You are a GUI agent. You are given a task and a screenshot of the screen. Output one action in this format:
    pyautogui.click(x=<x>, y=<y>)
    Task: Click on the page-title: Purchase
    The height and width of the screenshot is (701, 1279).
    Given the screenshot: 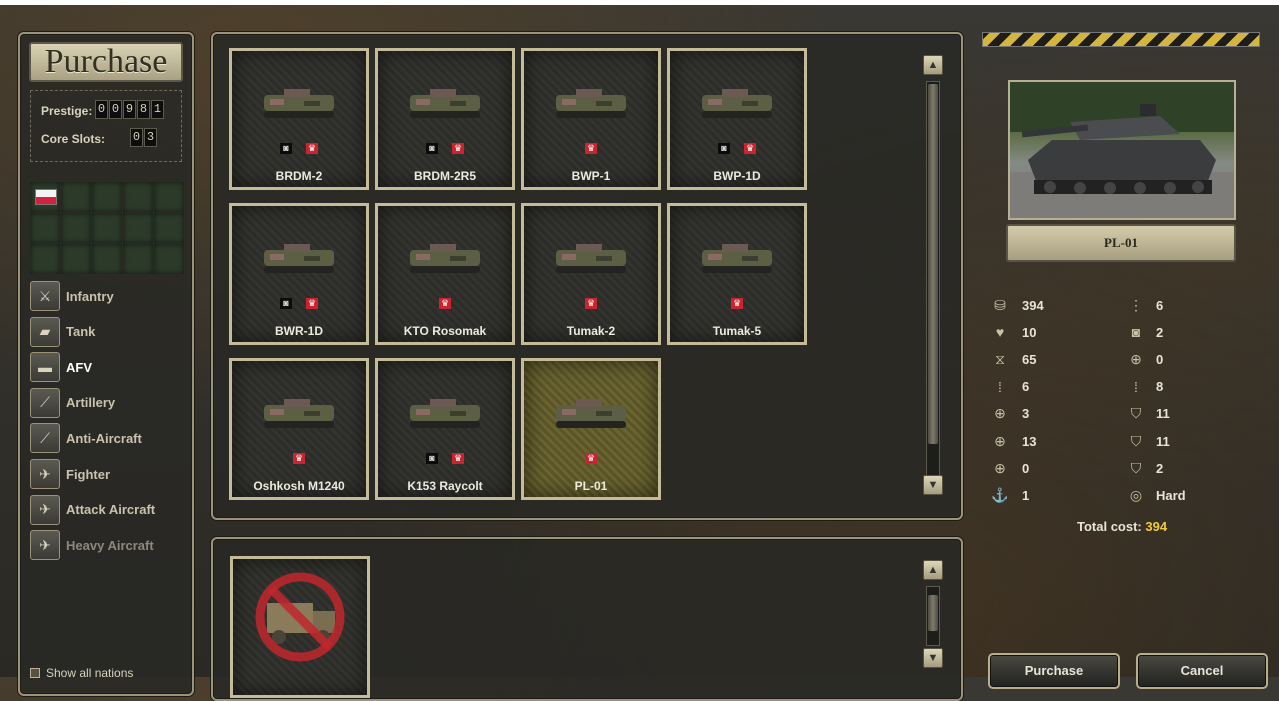 What is the action you would take?
    pyautogui.click(x=106, y=62)
    